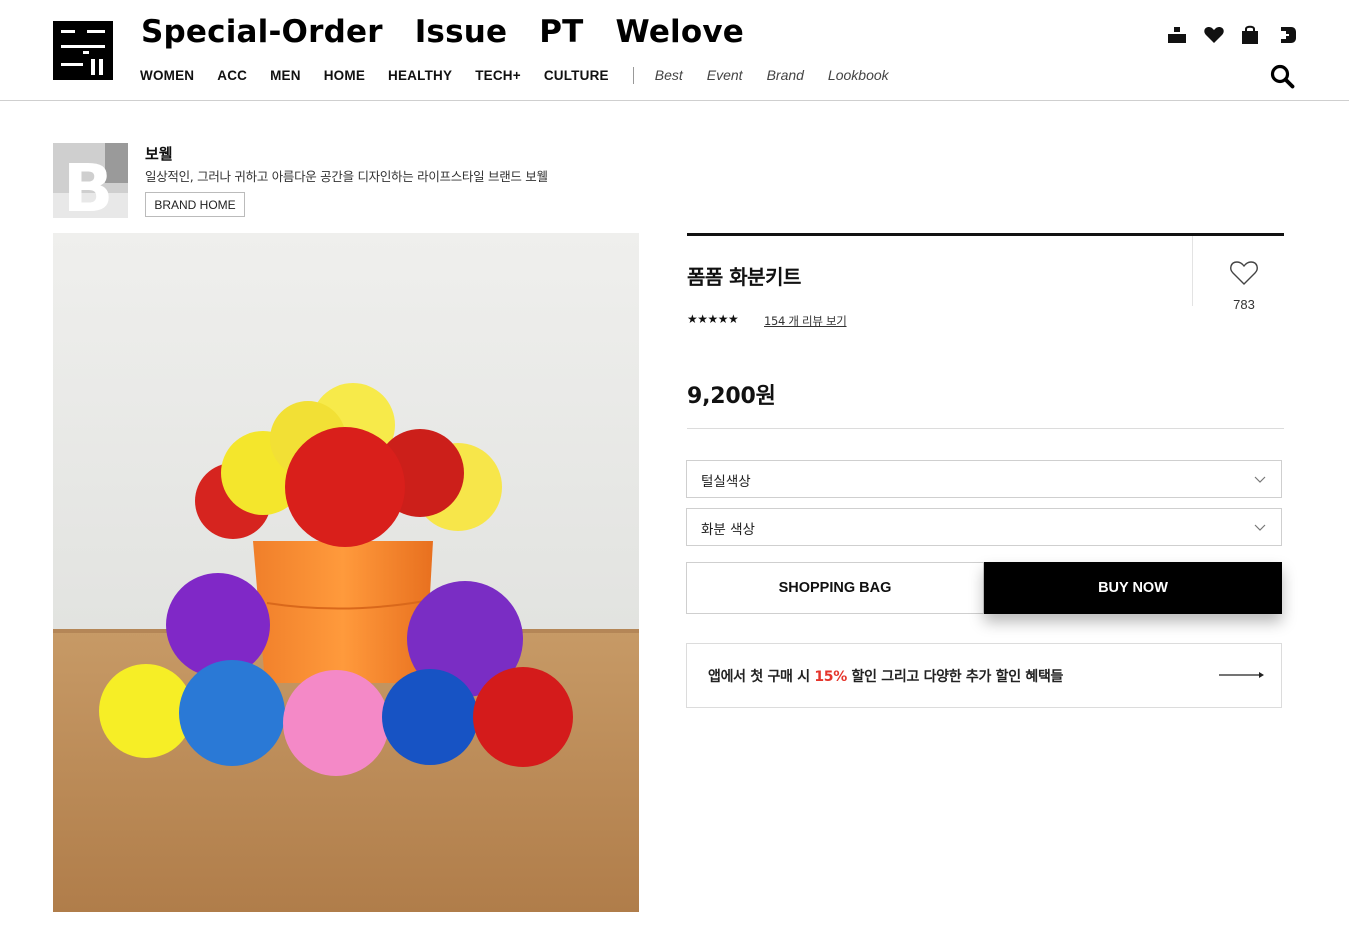 This screenshot has width=1349, height=939. I want to click on app-promo-banner: 앱에서 첫 구매 시 15% 할인 그리고 다양한 추가 할인 혜택들, so click(984, 675).